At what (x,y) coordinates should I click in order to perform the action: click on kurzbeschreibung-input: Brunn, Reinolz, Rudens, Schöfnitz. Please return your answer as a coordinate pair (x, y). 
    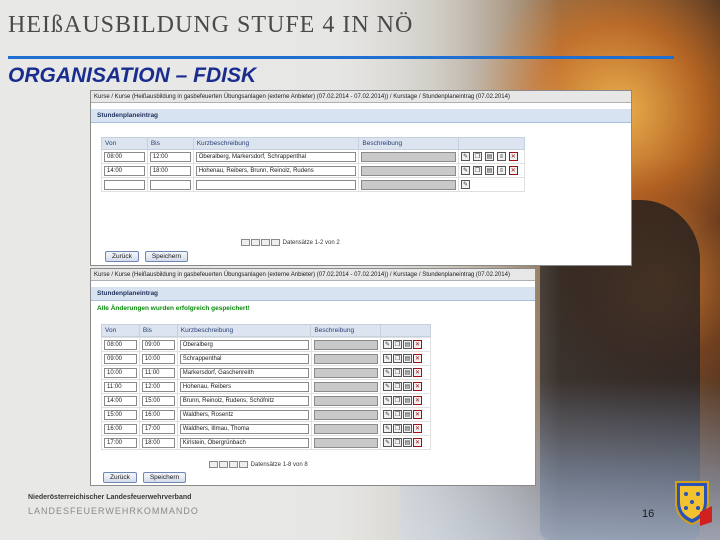
    Looking at the image, I should click on (244, 400).